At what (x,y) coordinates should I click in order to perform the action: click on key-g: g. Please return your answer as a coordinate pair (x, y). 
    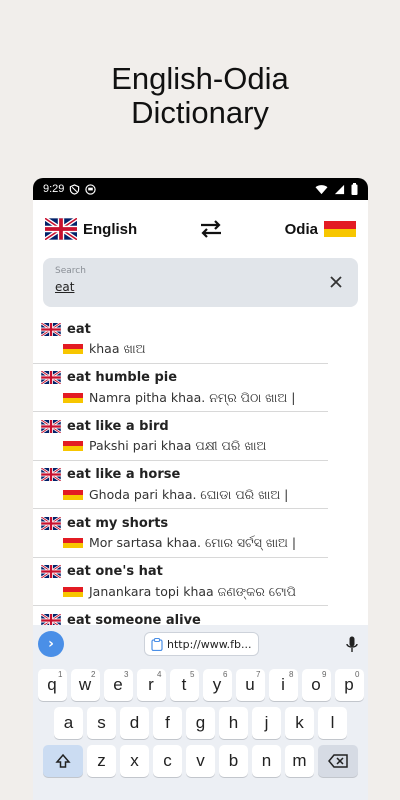
    Looking at the image, I should click on (200, 723).